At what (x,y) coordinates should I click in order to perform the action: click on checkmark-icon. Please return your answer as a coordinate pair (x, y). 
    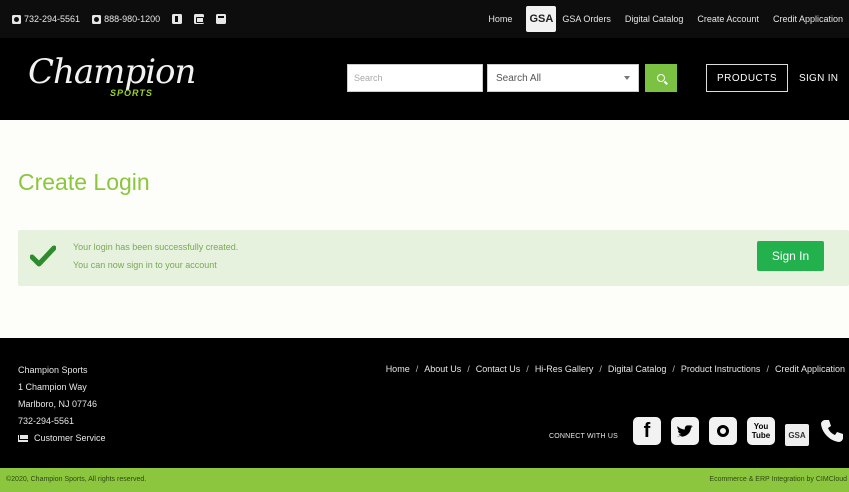
    Looking at the image, I should click on (43, 256).